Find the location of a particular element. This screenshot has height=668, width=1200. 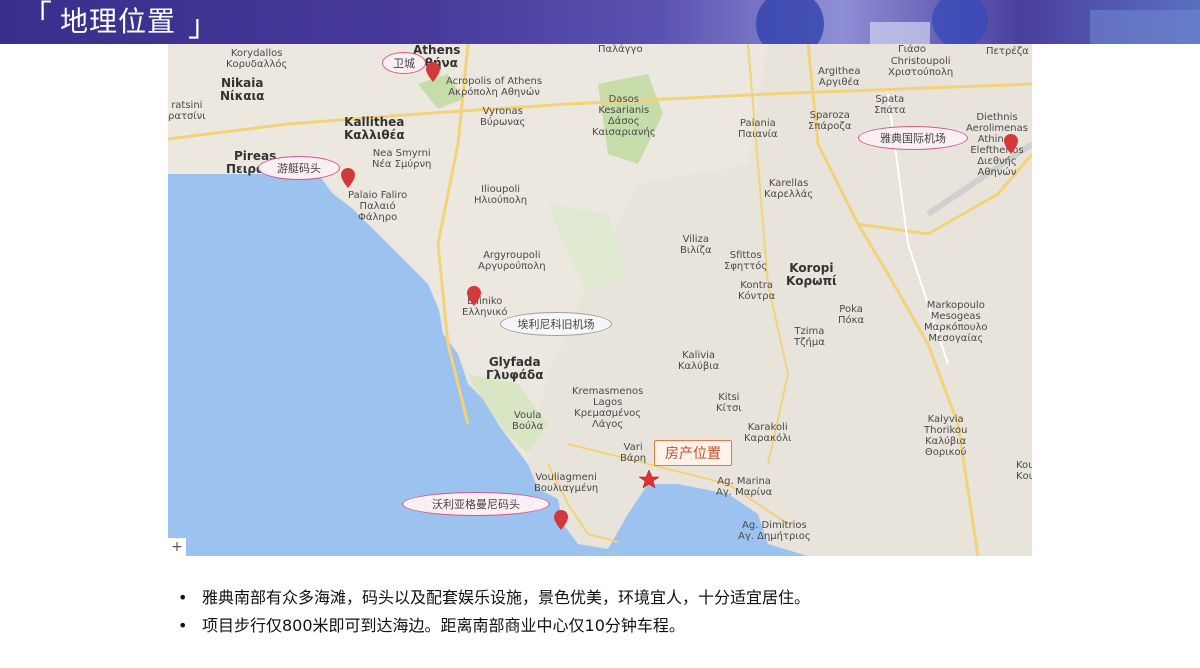

place-label: Kitsi Κίτσι is located at coordinates (729, 403).